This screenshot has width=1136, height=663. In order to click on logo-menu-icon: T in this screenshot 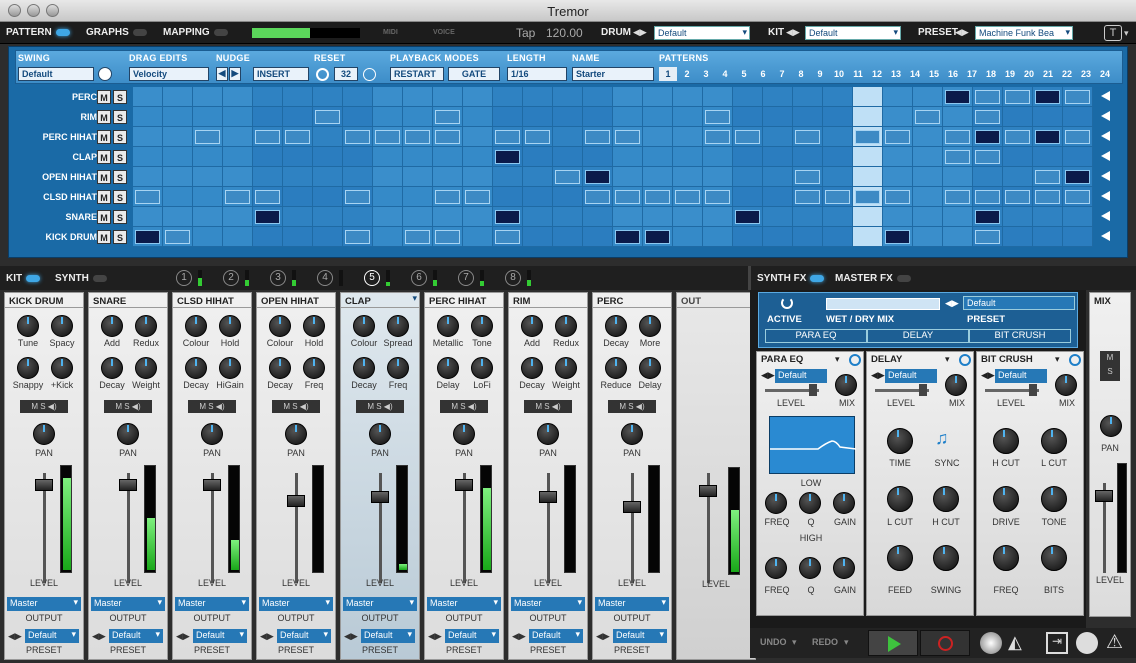, I will do `click(1113, 33)`.